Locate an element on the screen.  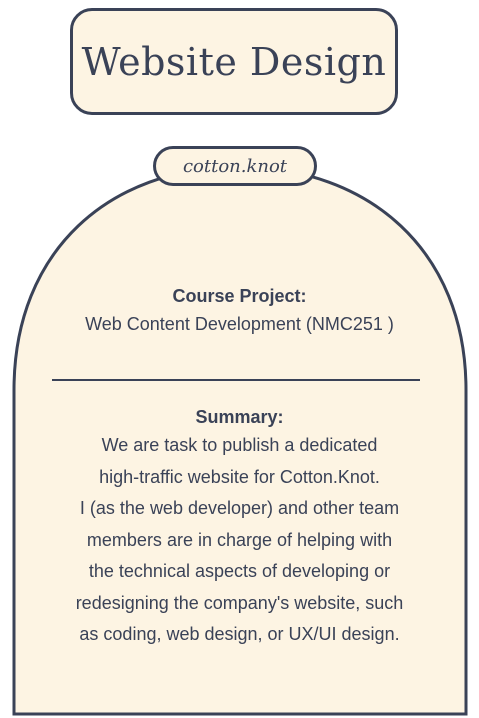
summary-line: I (as the web developer) and other team is located at coordinates (239, 508).